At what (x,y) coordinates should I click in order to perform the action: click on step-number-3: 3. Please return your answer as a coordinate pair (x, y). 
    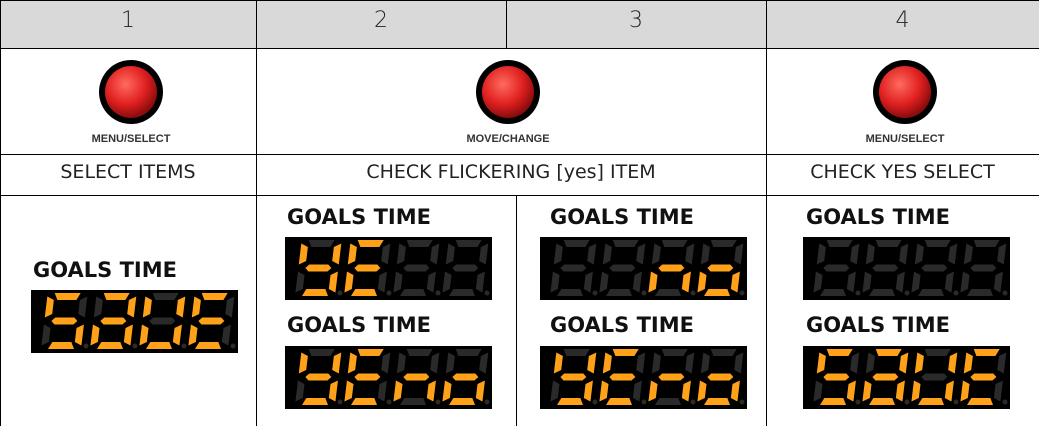
    Looking at the image, I should click on (636, 20).